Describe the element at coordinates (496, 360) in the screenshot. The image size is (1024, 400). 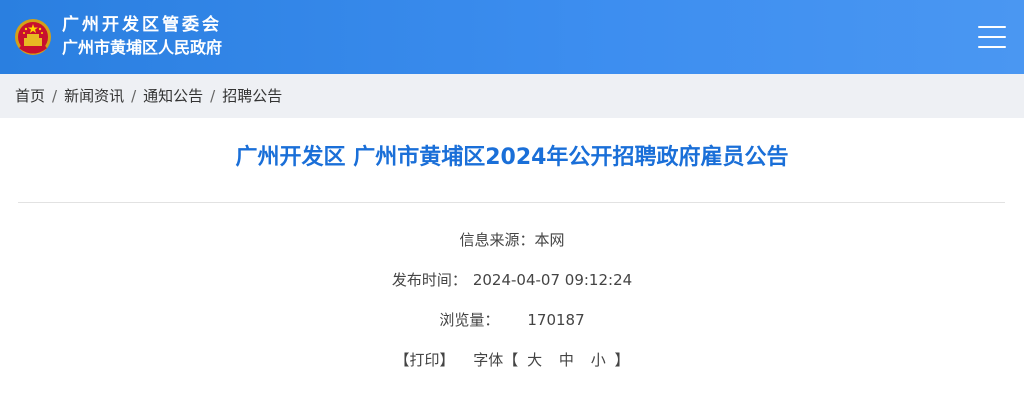
I see `font-size-label: 字体【` at that location.